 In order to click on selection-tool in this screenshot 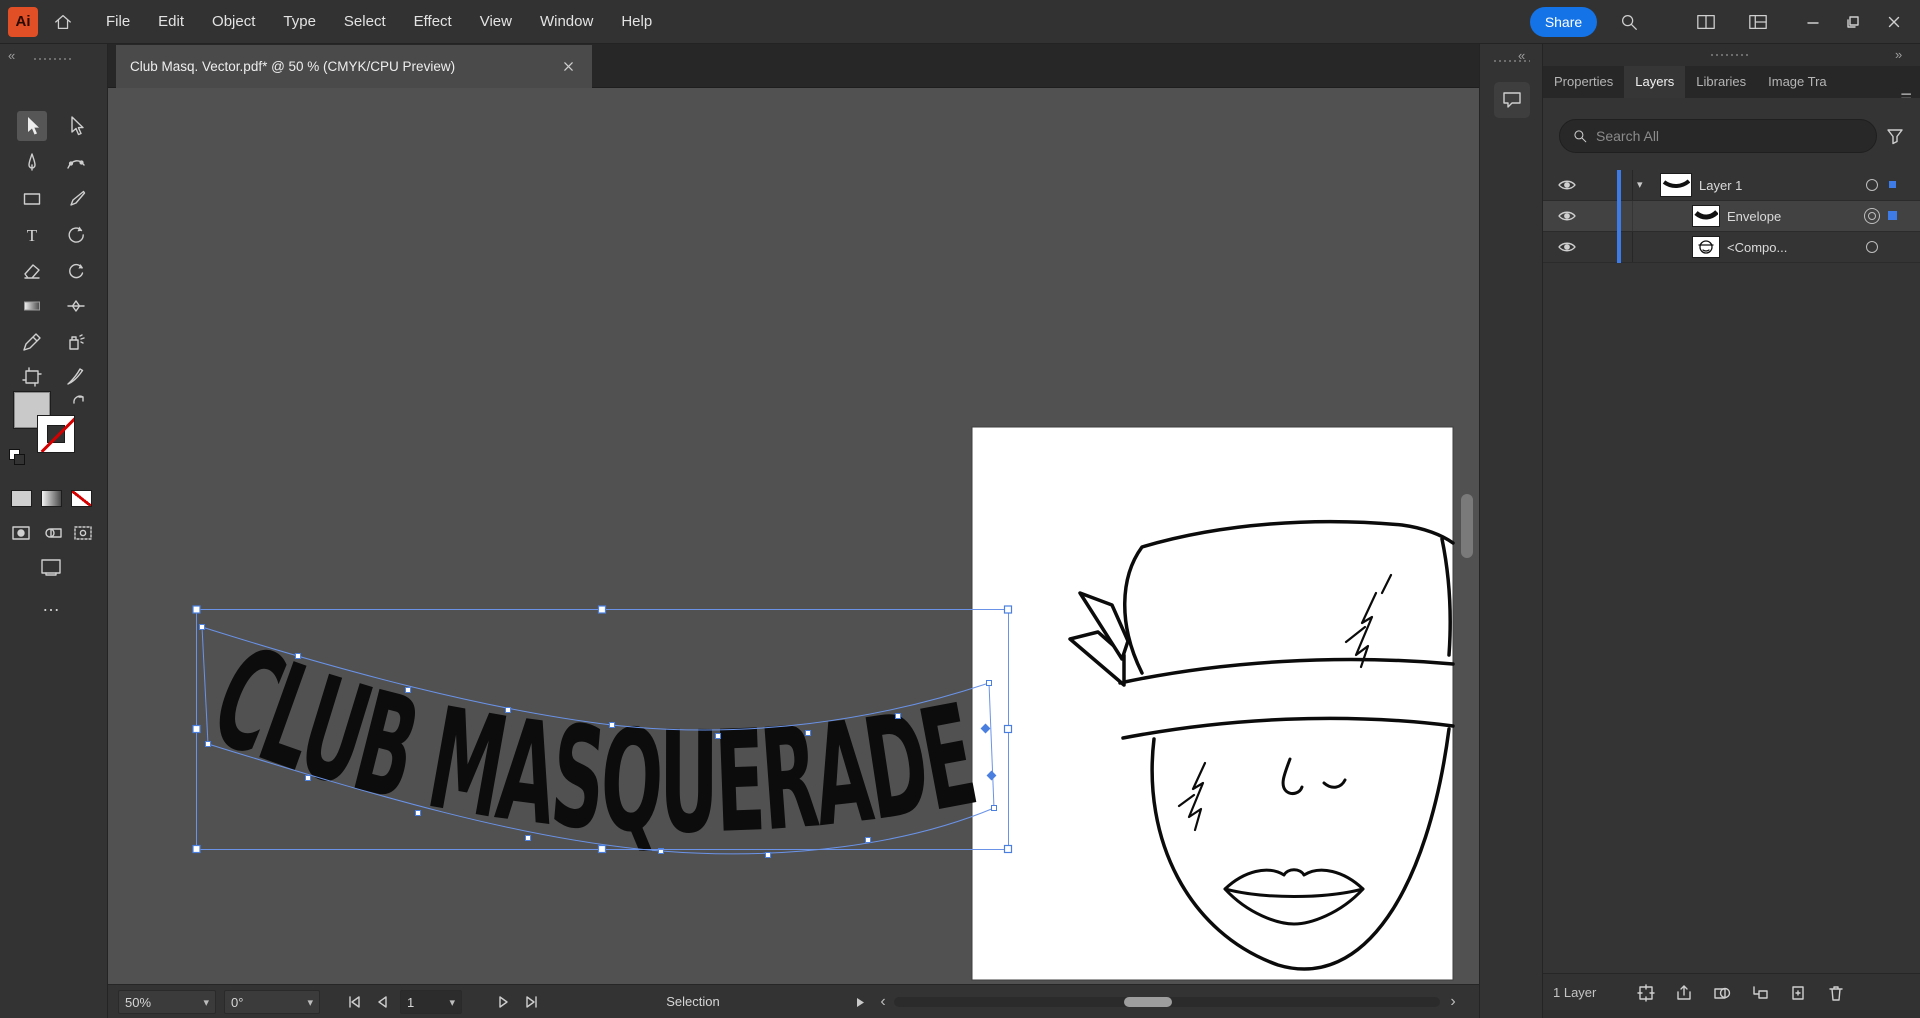, I will do `click(32, 126)`.